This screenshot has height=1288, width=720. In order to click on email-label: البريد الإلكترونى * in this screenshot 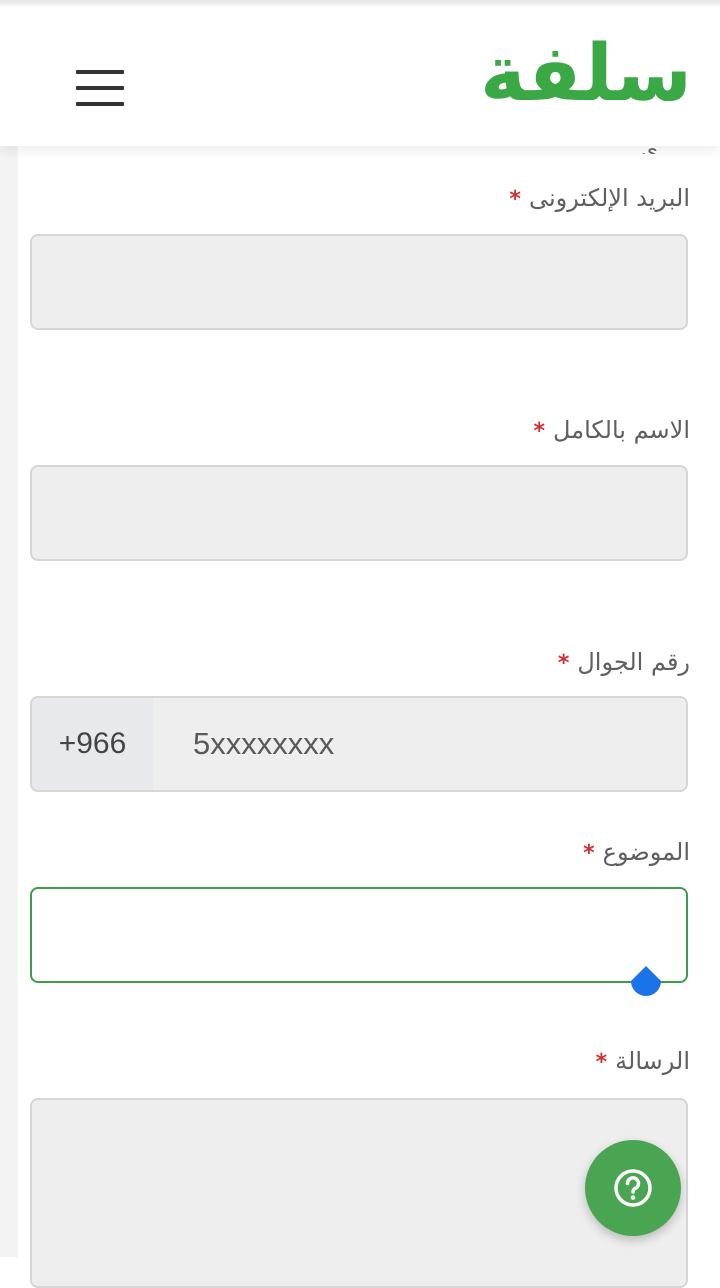, I will do `click(599, 198)`.